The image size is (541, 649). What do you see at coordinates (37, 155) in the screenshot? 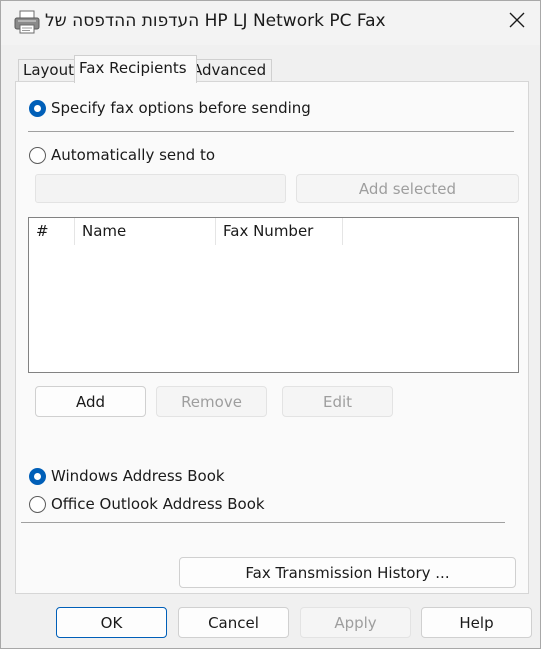
I see `auto-send-radio` at bounding box center [37, 155].